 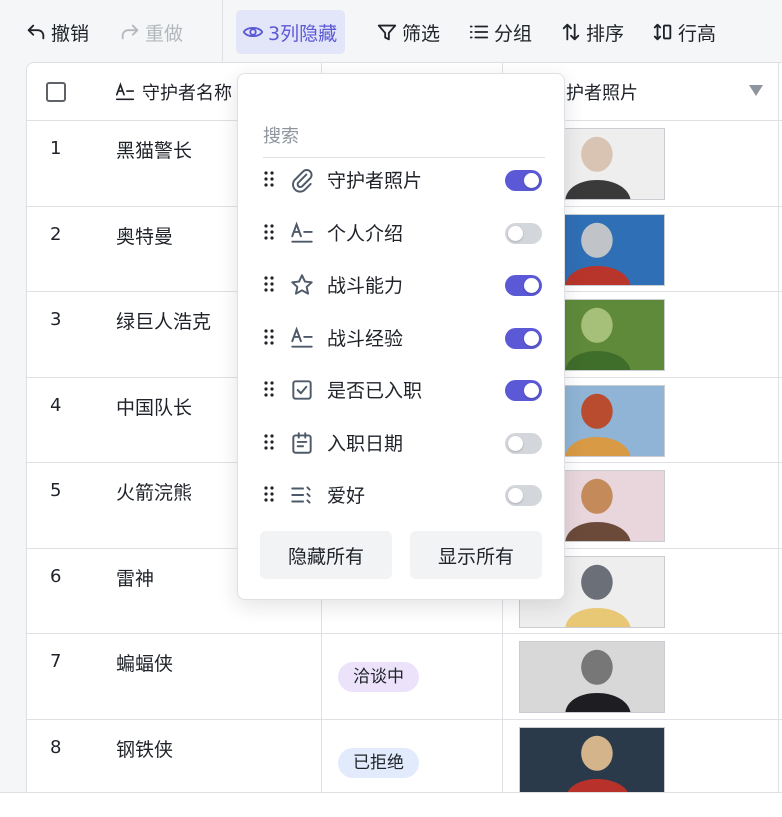 I want to click on row-number: 3, so click(x=56, y=319).